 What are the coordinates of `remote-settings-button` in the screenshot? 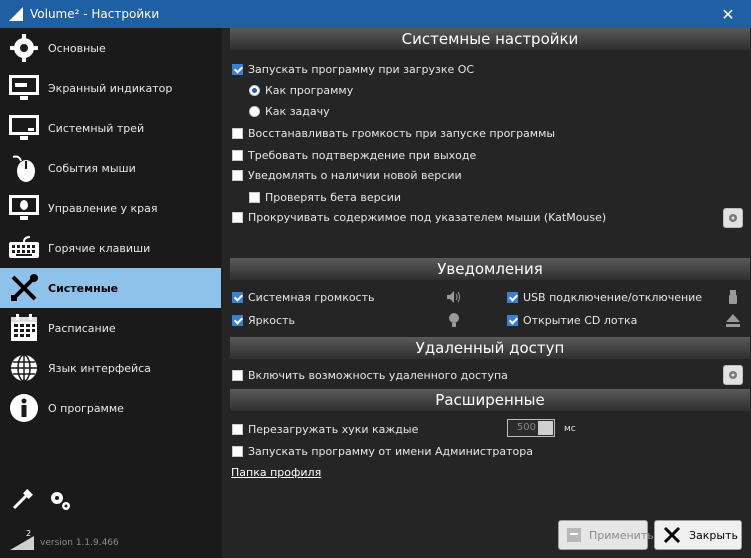 It's located at (733, 375).